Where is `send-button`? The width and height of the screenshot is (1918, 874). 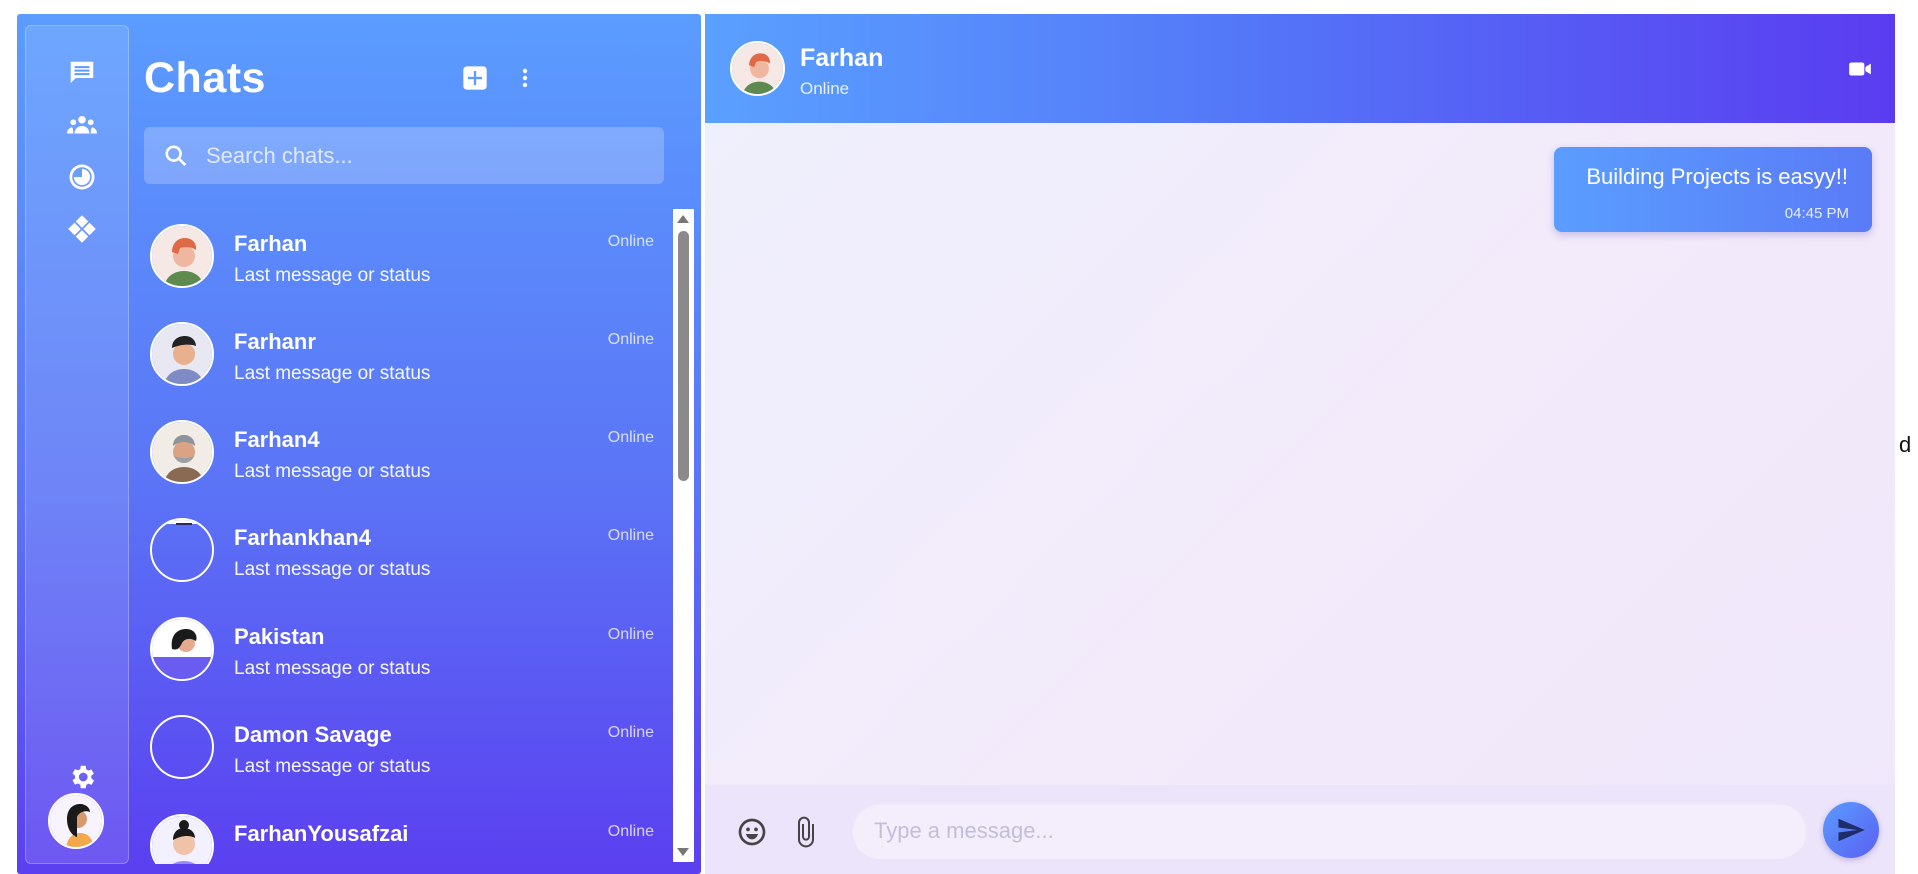
send-button is located at coordinates (1851, 830).